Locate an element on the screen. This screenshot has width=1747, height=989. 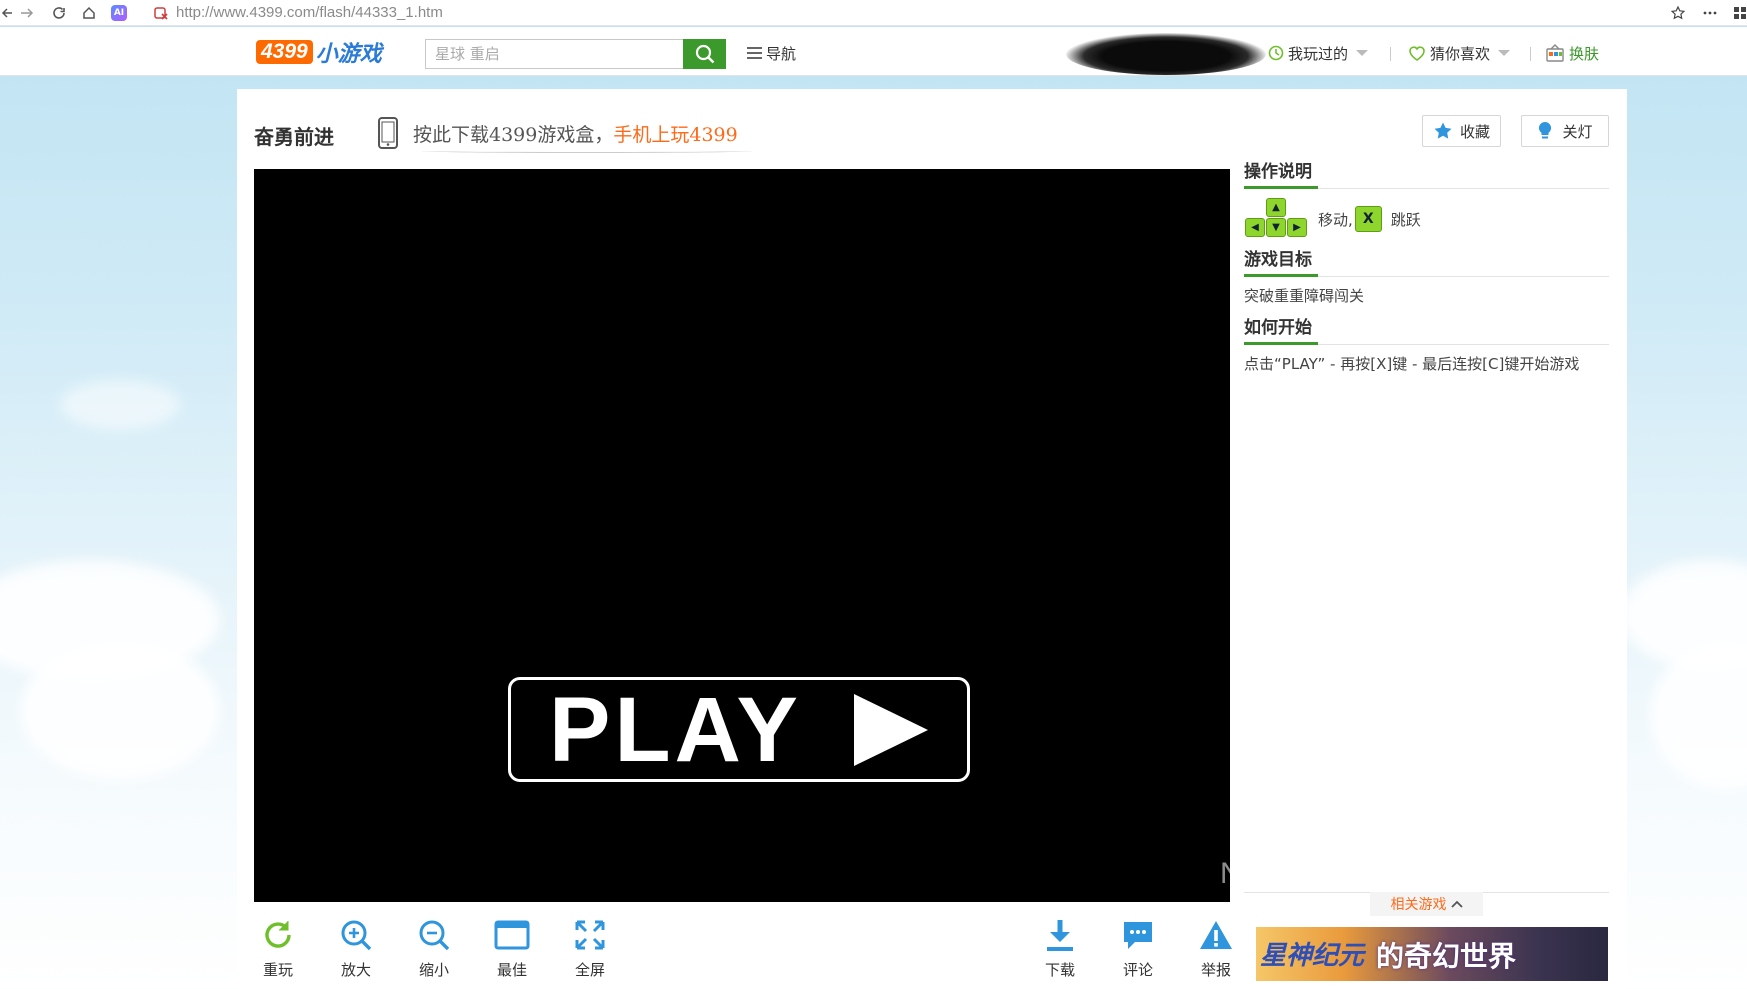
related-games-bar: 相关游戏 is located at coordinates (1426, 904).